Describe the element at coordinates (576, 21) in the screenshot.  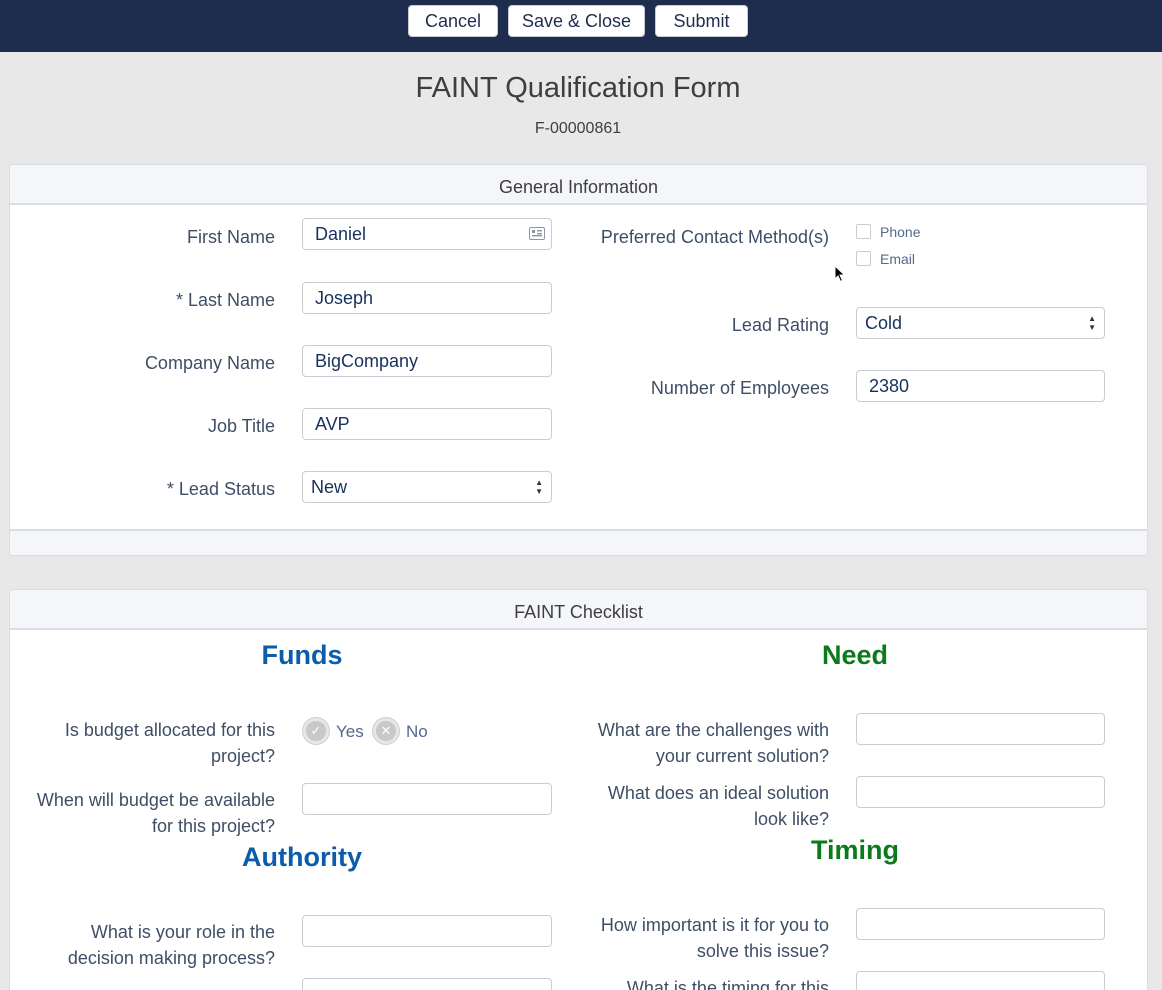
I see `save-close-button: Save & Close` at that location.